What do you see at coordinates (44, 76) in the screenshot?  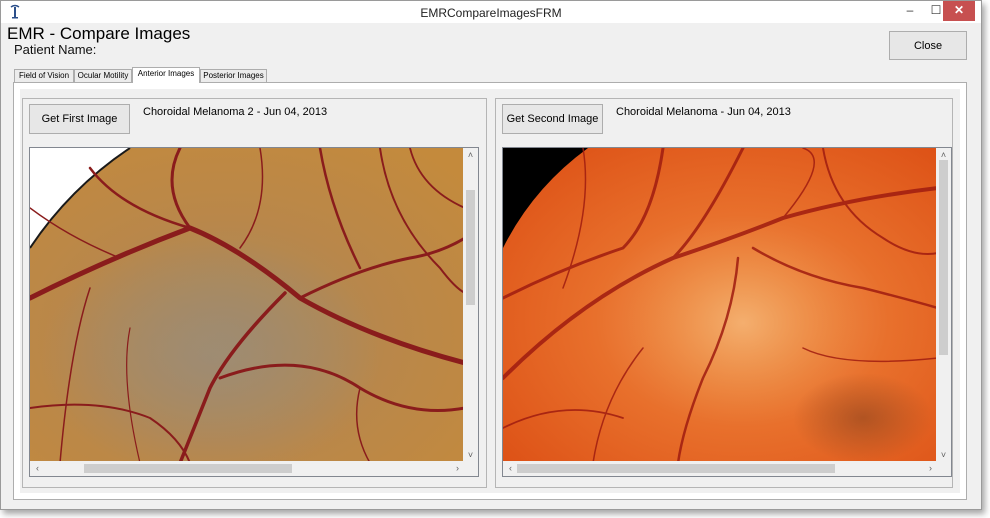 I see `tab-field-of-vision: Field of Vision` at bounding box center [44, 76].